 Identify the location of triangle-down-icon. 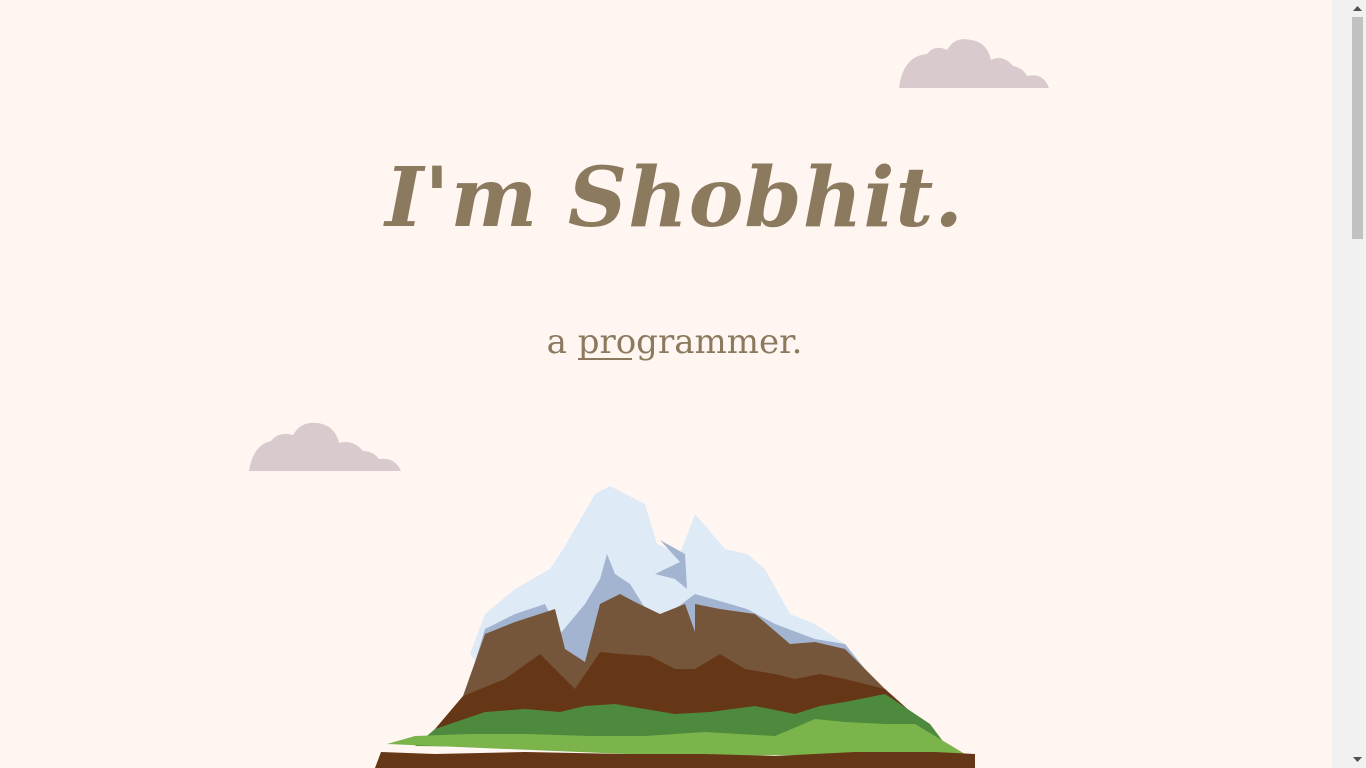
(1357, 759).